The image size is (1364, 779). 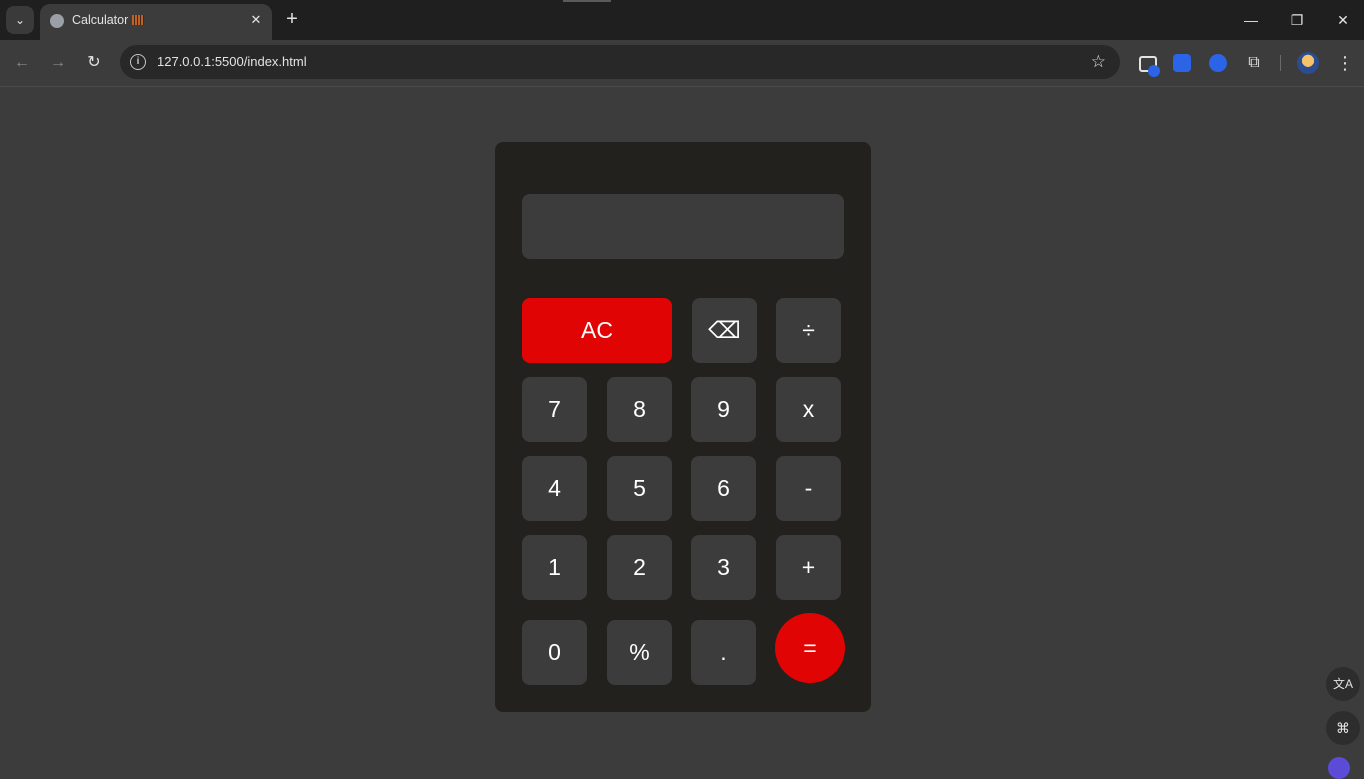 What do you see at coordinates (723, 488) in the screenshot?
I see `digit-6-button: 6` at bounding box center [723, 488].